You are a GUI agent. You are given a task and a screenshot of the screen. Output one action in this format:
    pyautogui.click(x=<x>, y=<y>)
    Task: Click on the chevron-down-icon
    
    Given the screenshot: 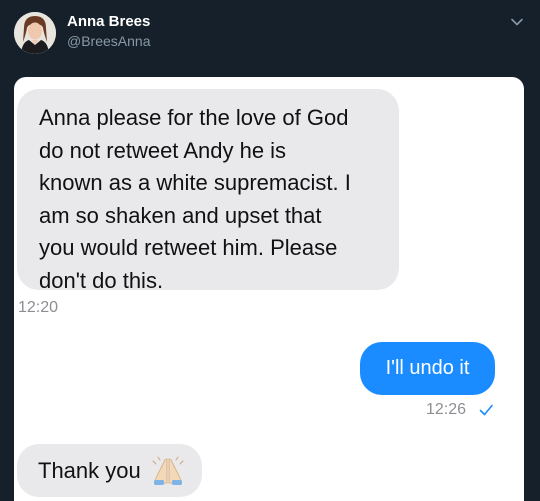 What is the action you would take?
    pyautogui.click(x=517, y=22)
    